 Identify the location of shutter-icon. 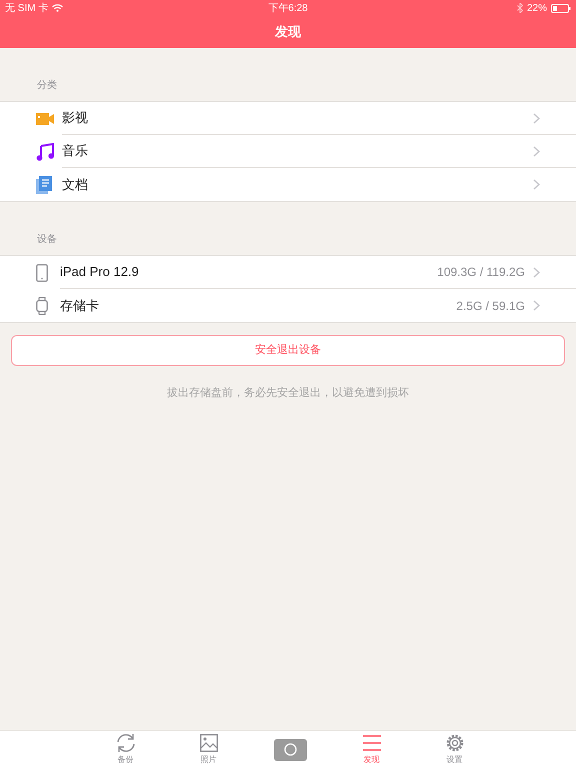
(290, 749).